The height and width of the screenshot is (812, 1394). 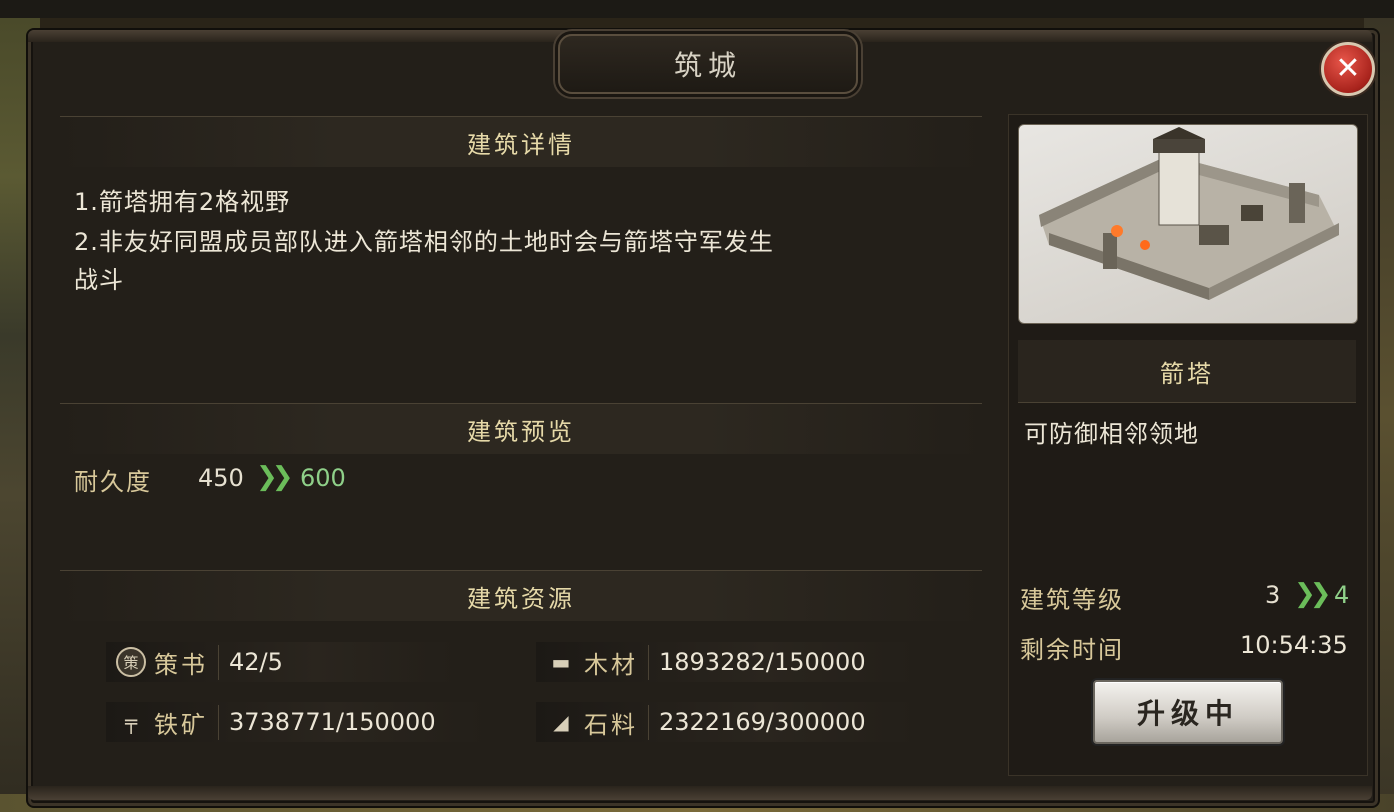 I want to click on resource-row-wood: ▬ 木材 1893282/150000, so click(x=726, y=662).